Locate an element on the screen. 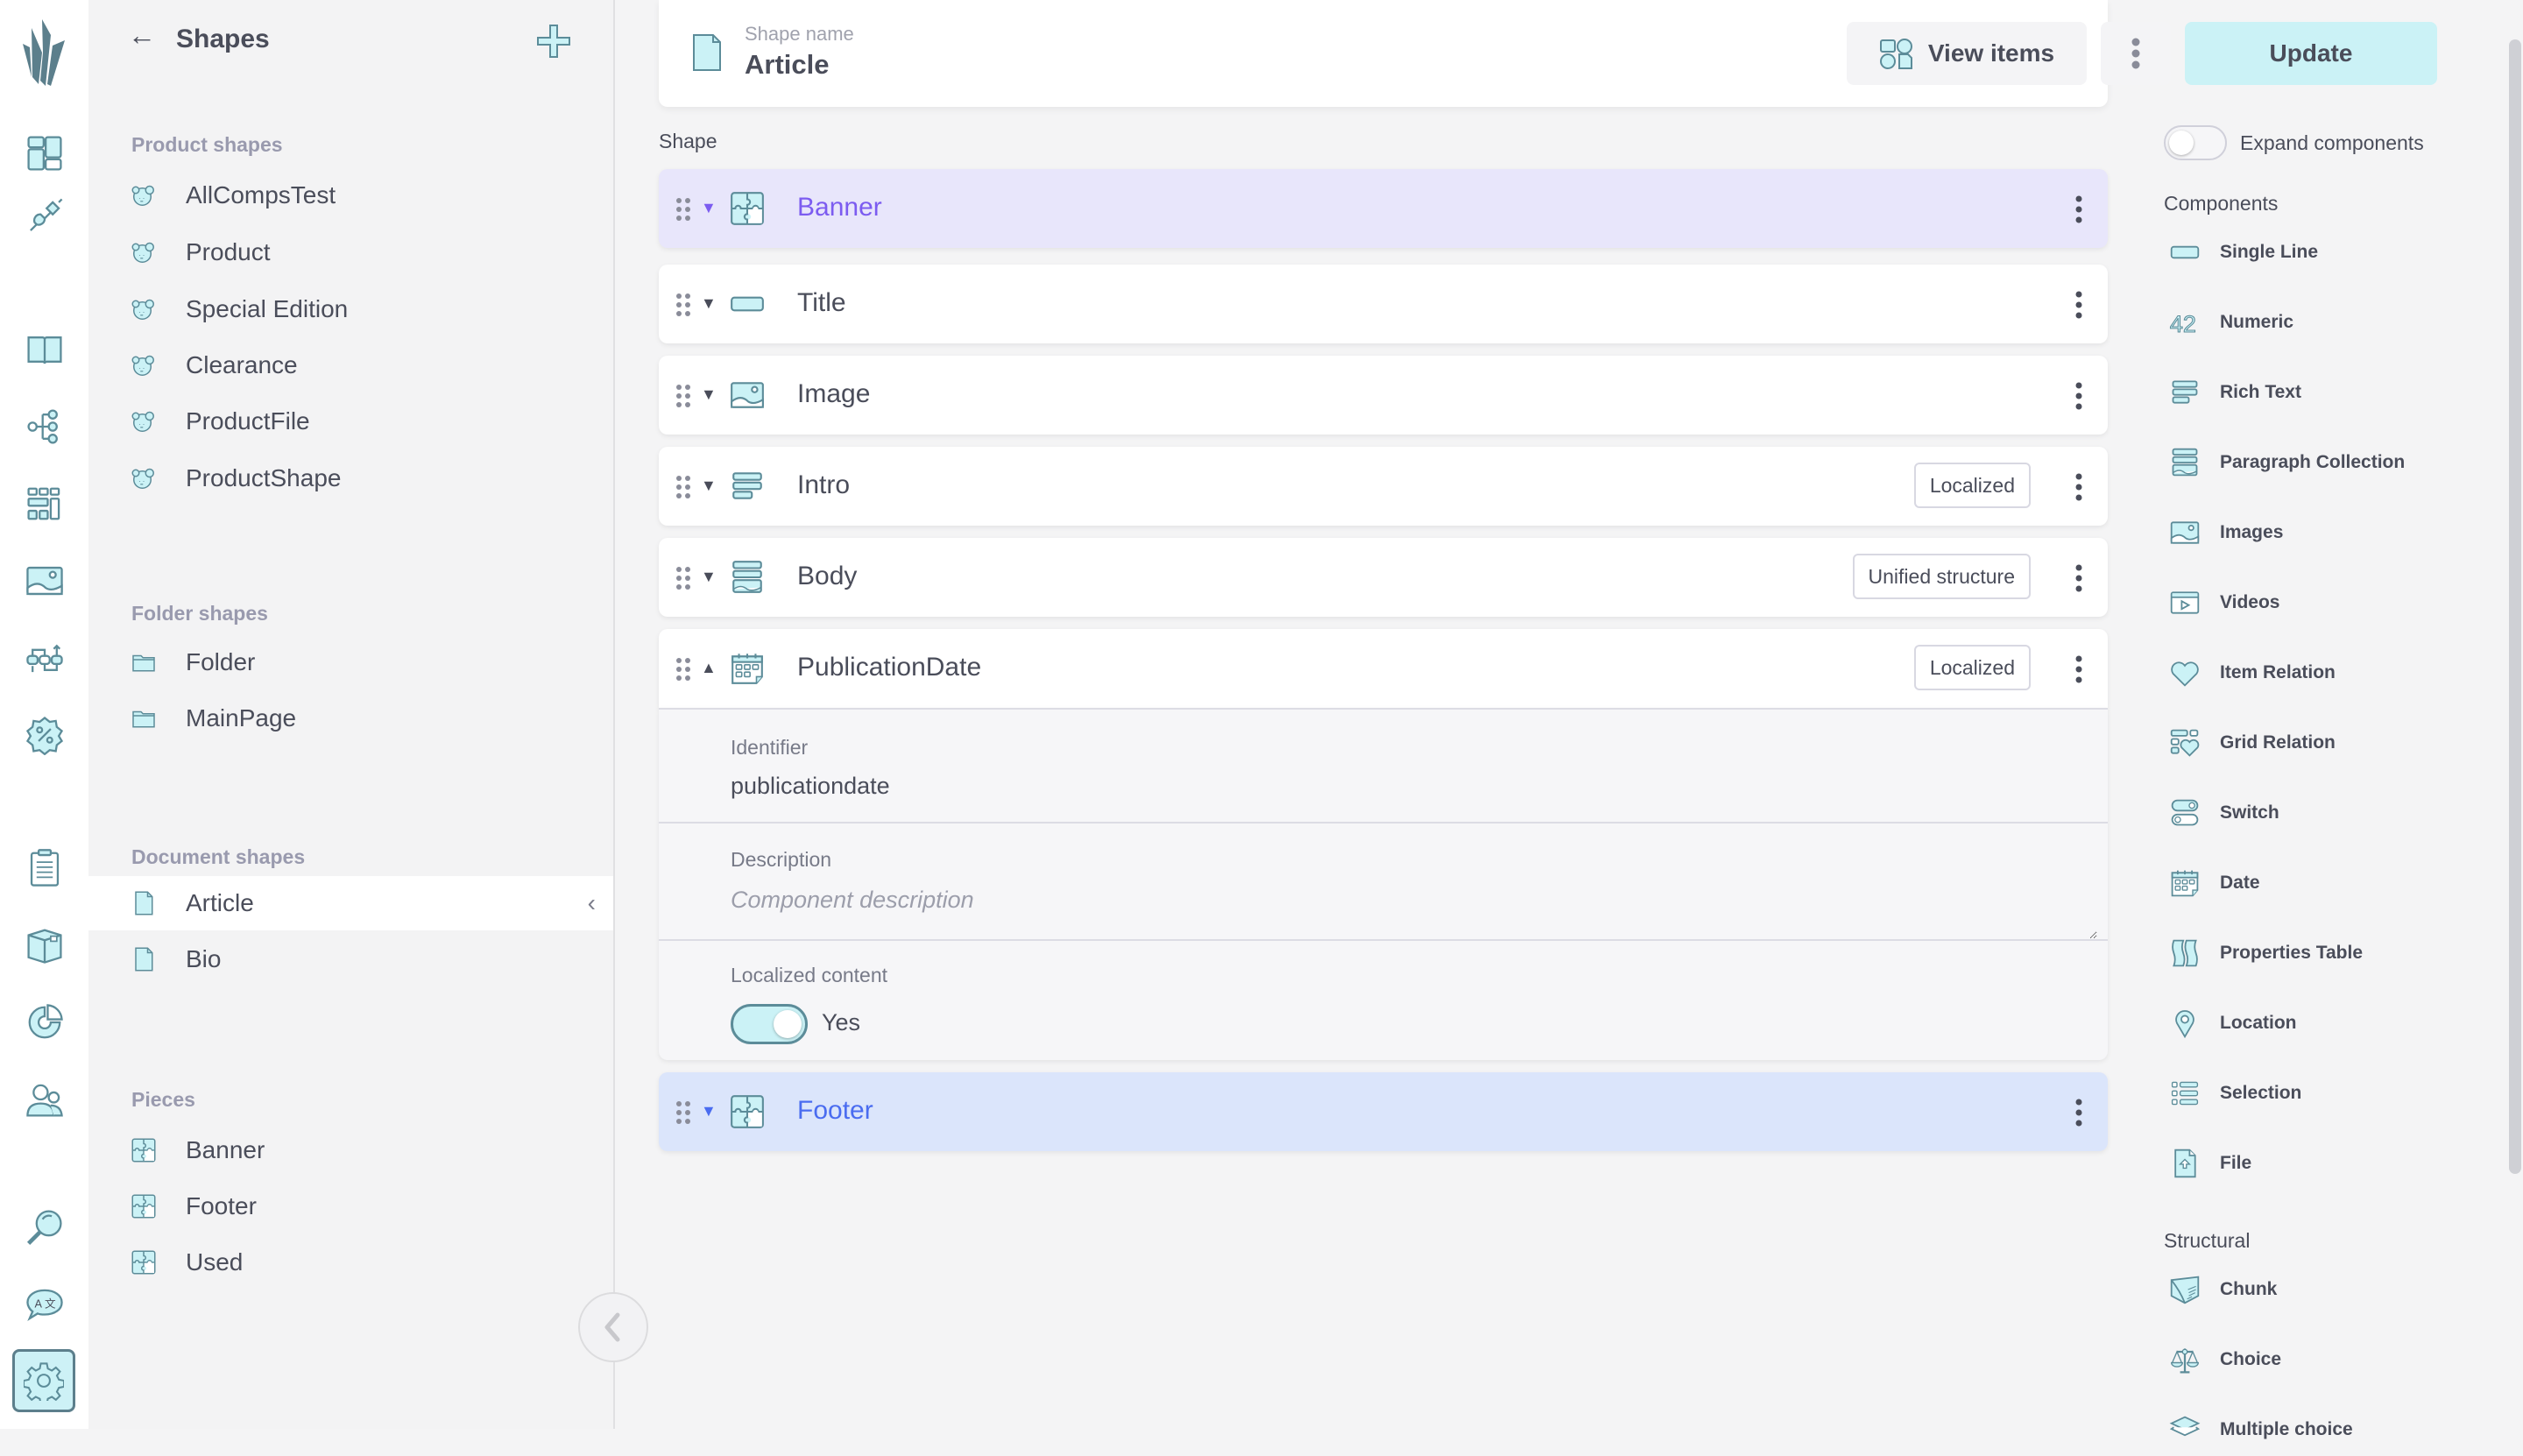  localized-content-value: Yes is located at coordinates (841, 1022).